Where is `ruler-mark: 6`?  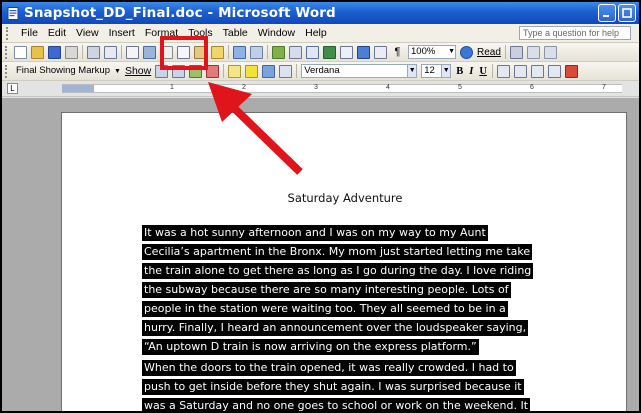 ruler-mark: 6 is located at coordinates (532, 87).